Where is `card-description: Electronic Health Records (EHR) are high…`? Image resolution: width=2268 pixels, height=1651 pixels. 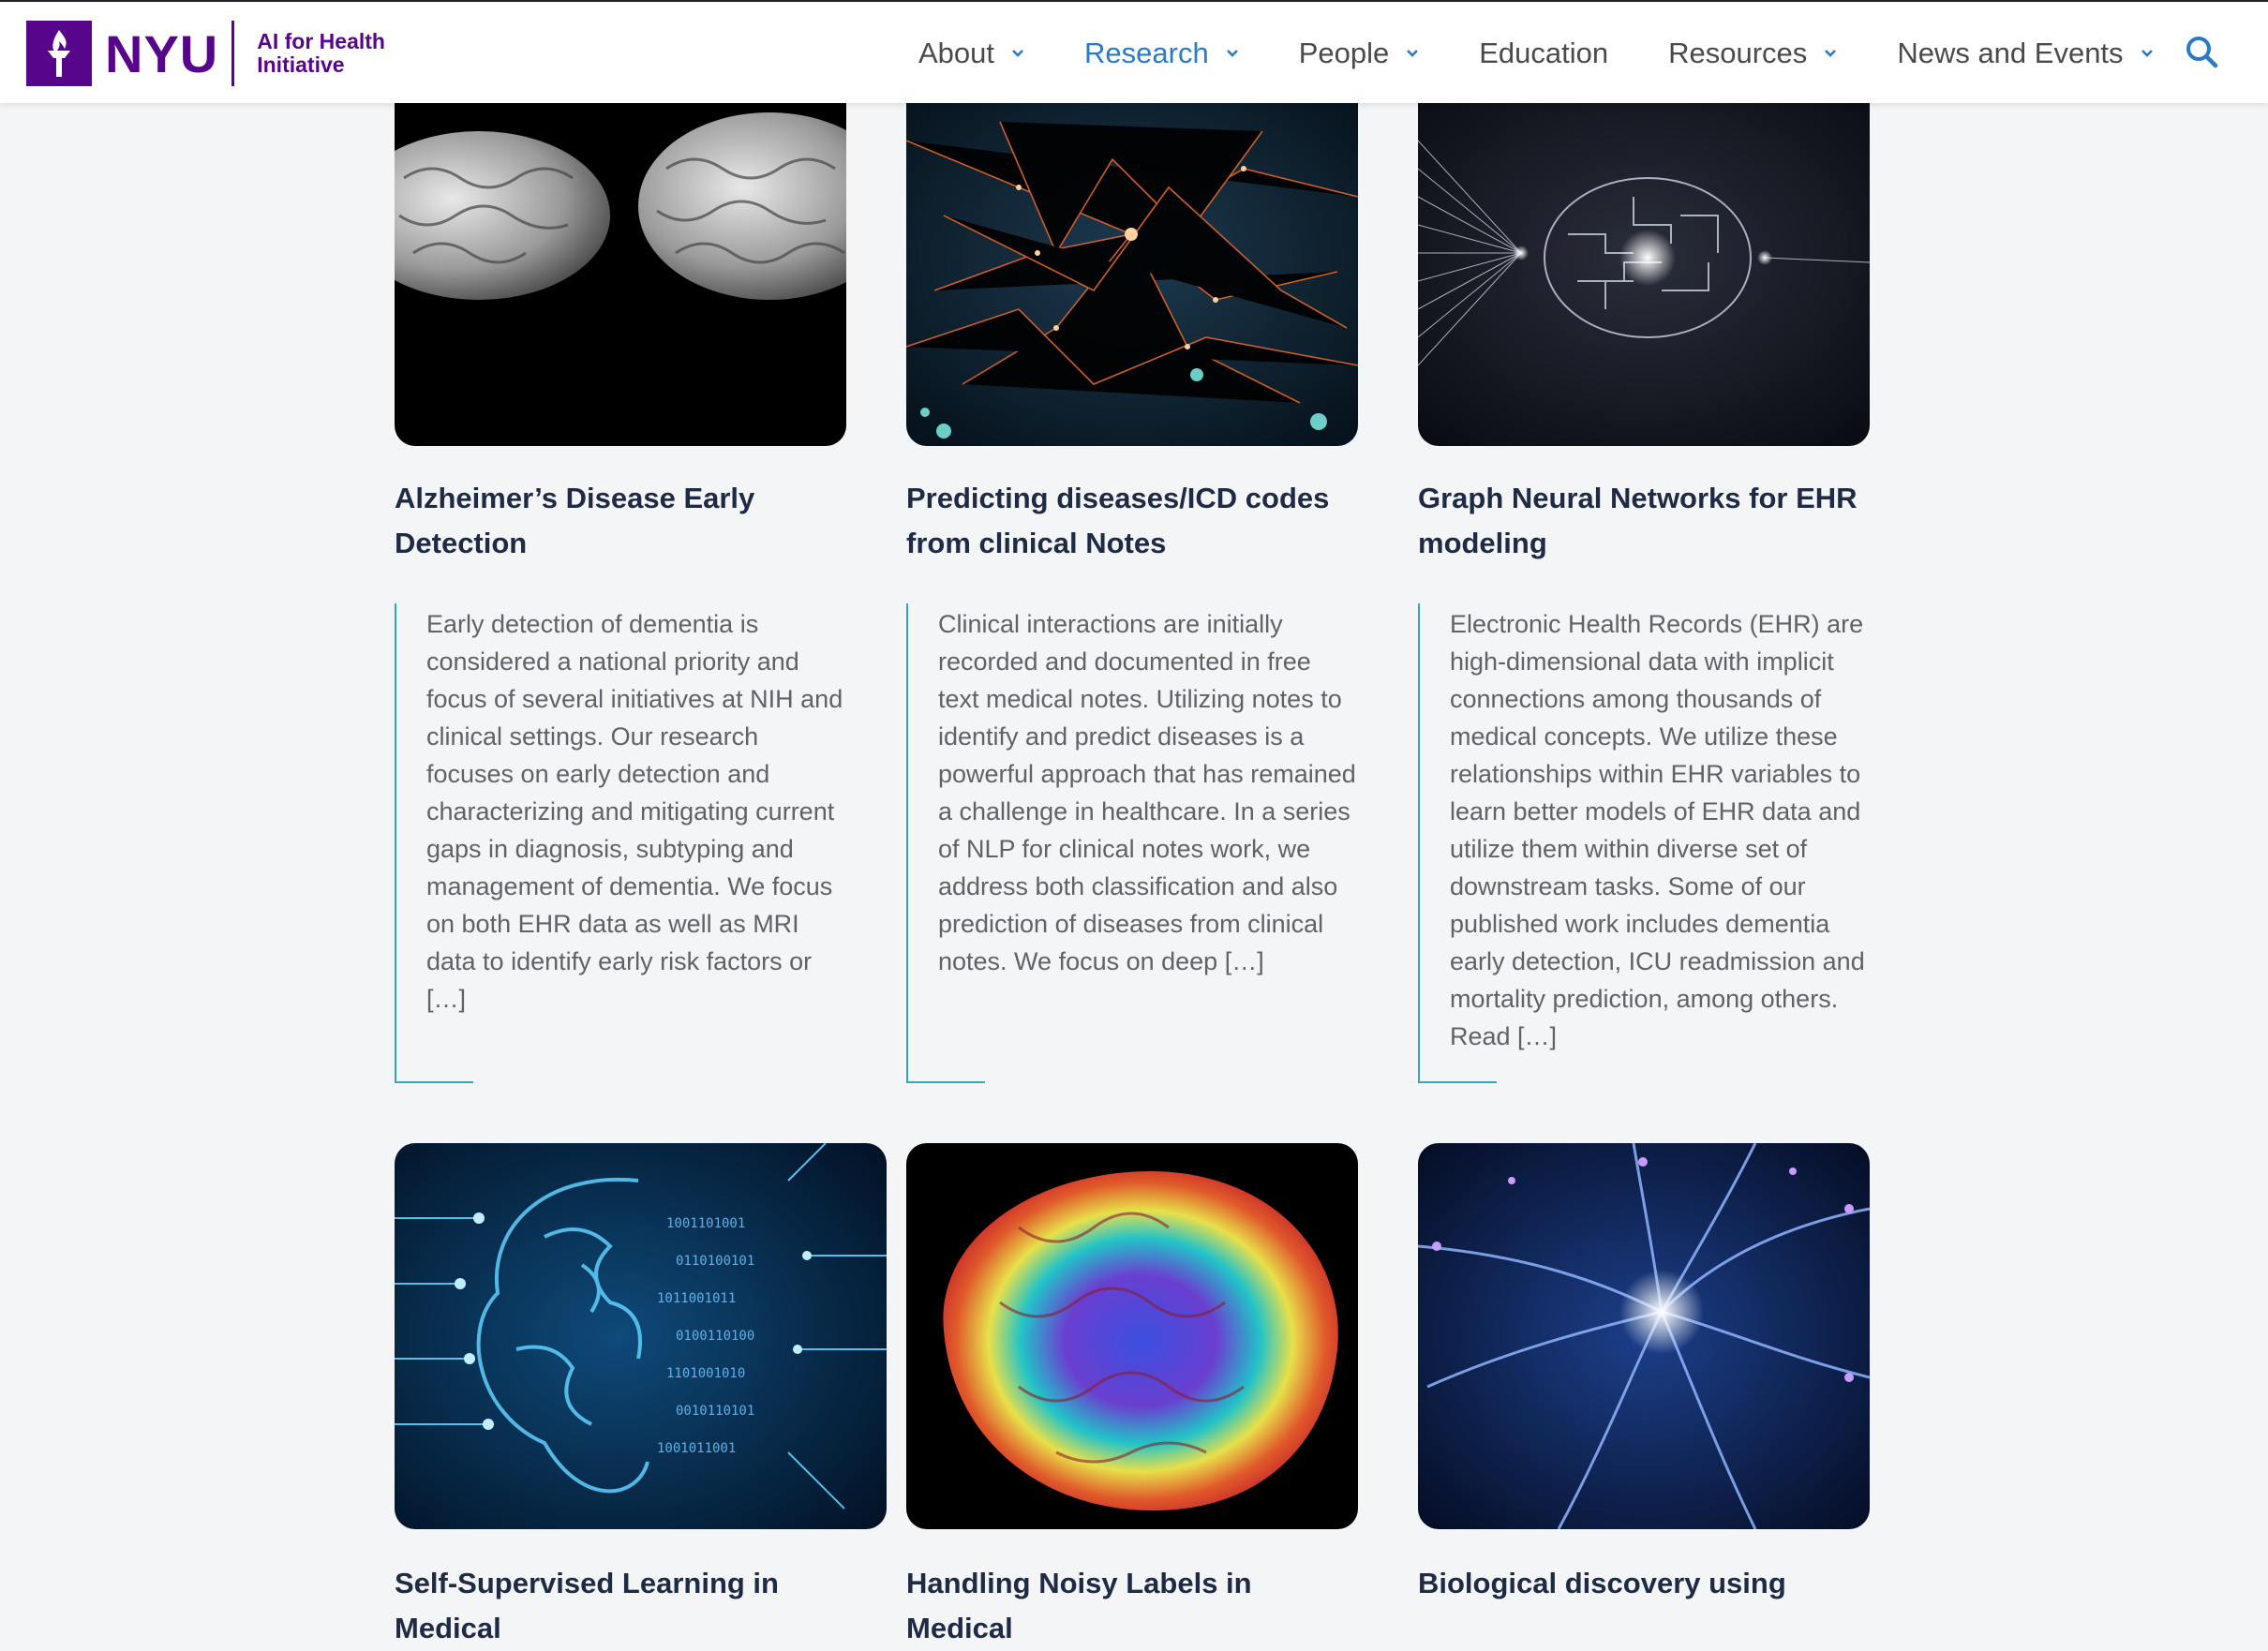 card-description: Electronic Health Records (EHR) are high… is located at coordinates (1644, 843).